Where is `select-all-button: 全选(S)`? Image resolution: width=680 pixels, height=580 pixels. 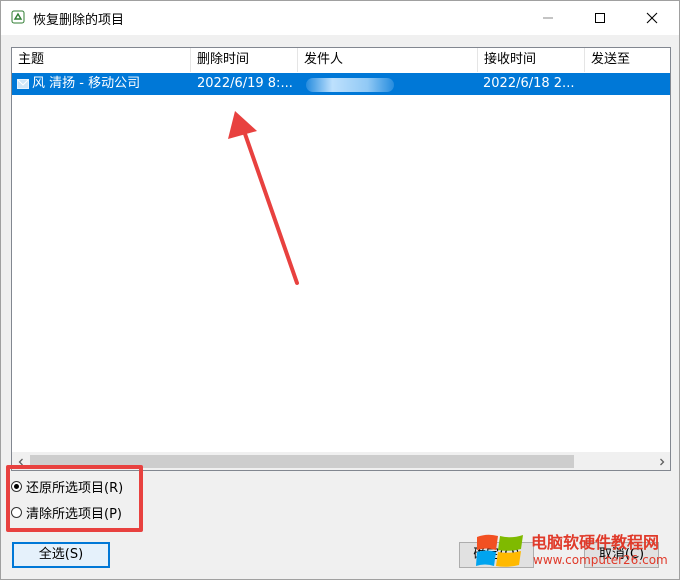
select-all-button: 全选(S) is located at coordinates (61, 555).